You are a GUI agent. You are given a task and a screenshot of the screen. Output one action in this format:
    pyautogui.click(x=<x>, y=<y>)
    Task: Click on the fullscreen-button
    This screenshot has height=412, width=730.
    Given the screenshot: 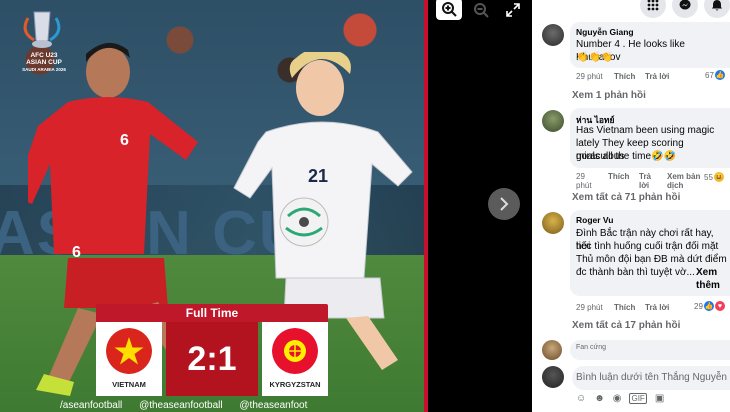 What is the action you would take?
    pyautogui.click(x=513, y=10)
    